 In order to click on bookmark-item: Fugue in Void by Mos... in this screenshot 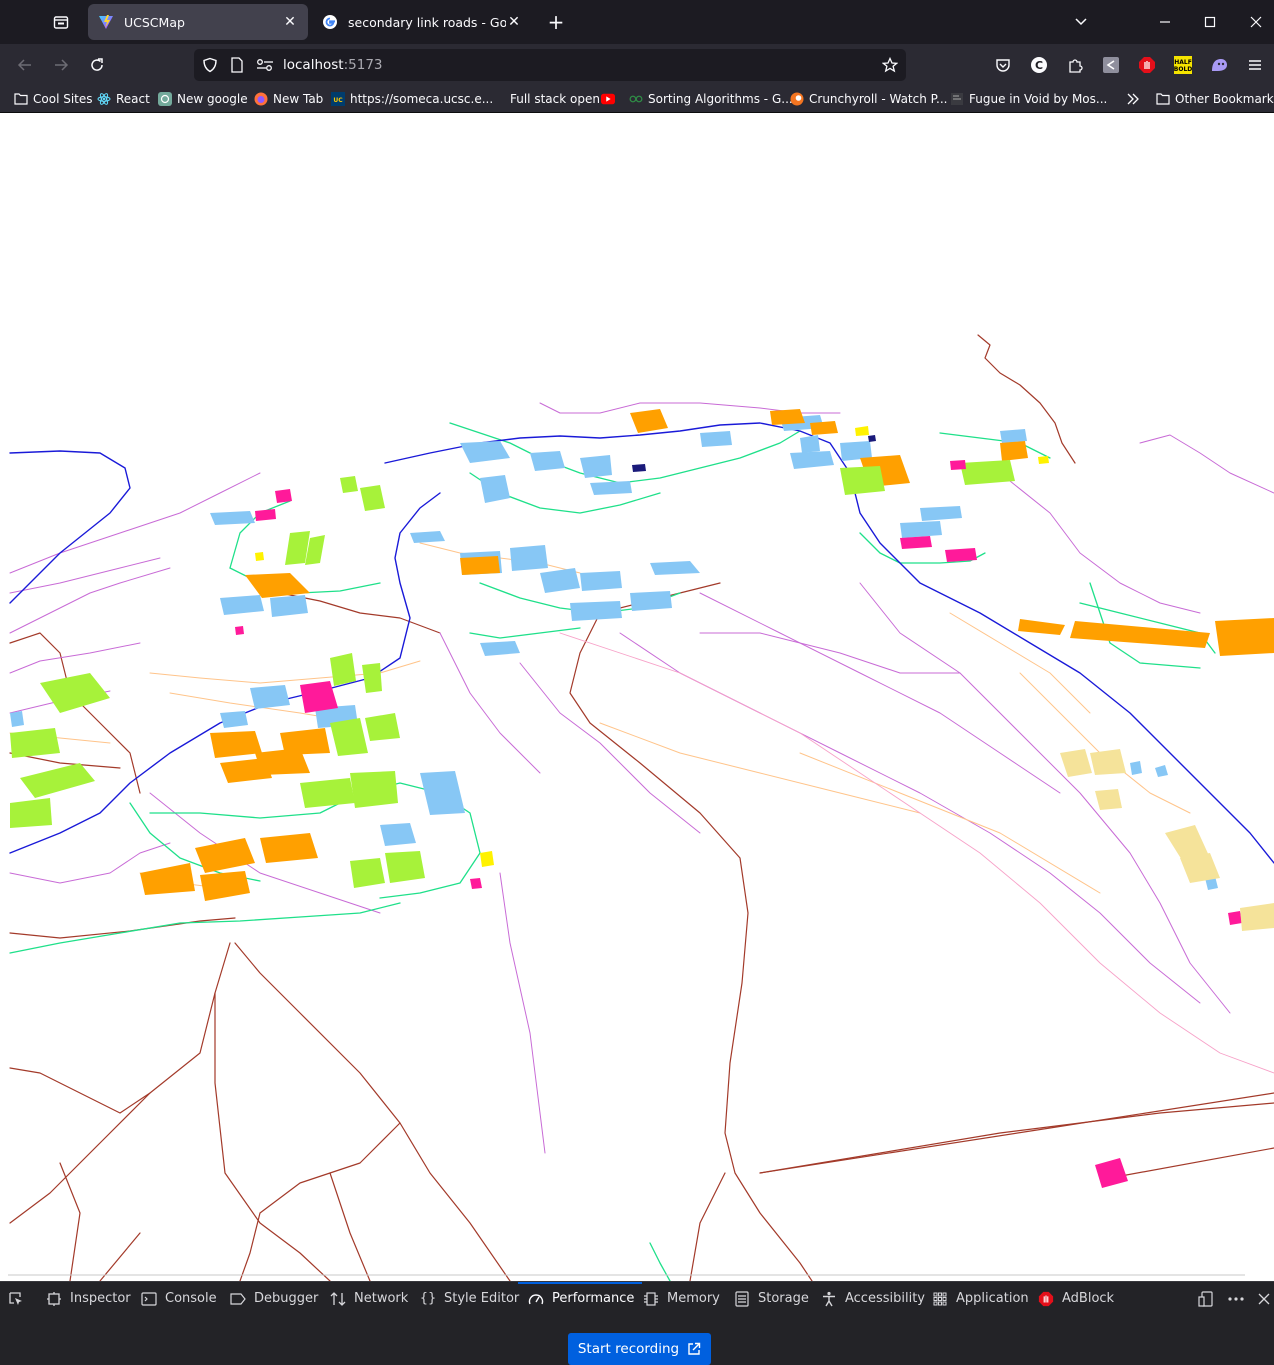, I will do `click(1028, 99)`.